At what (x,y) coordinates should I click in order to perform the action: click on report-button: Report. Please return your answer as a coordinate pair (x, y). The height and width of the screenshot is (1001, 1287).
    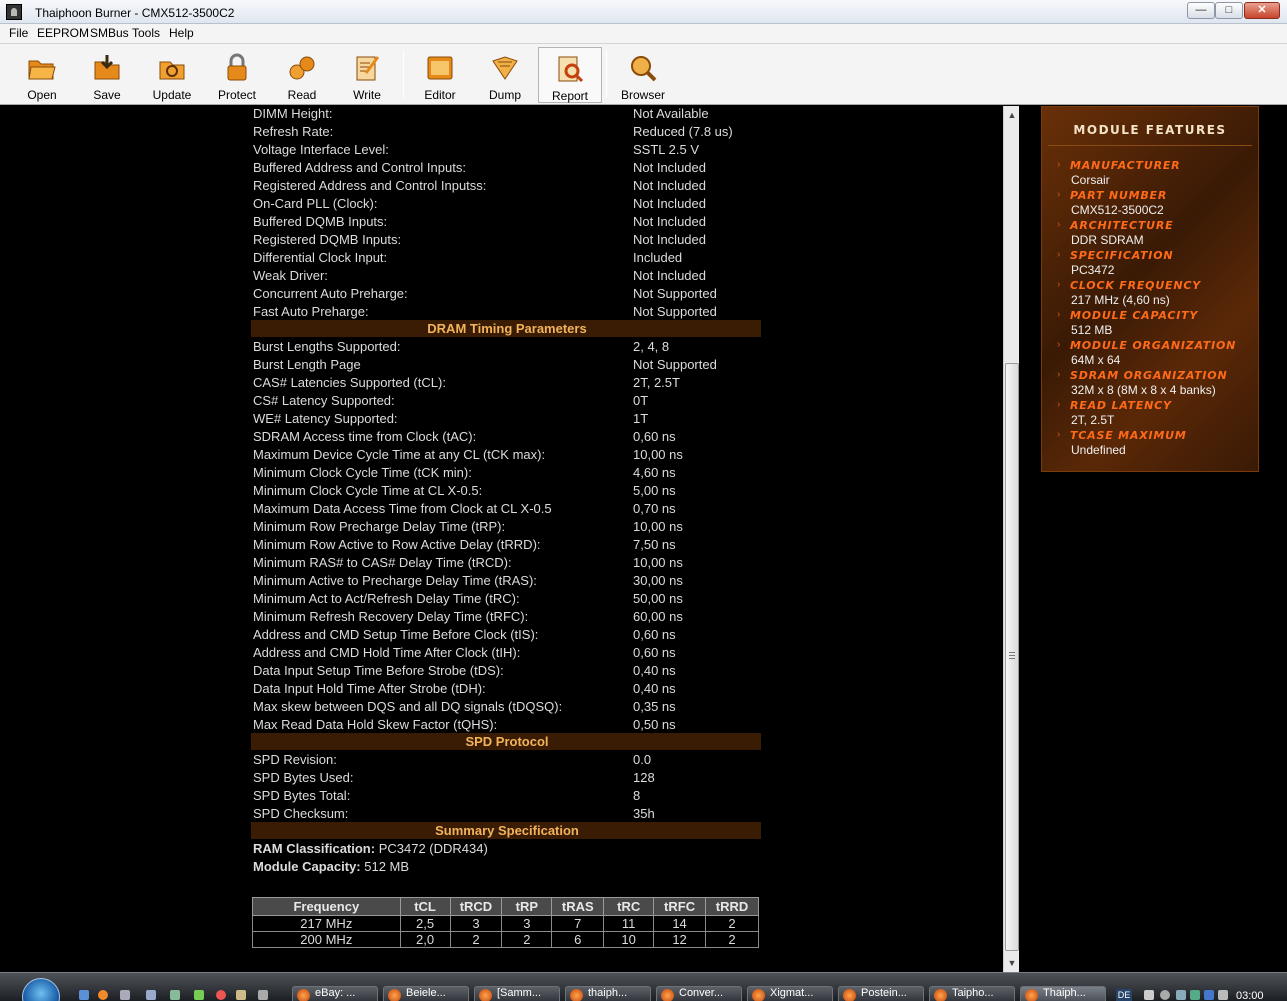
    Looking at the image, I should click on (570, 75).